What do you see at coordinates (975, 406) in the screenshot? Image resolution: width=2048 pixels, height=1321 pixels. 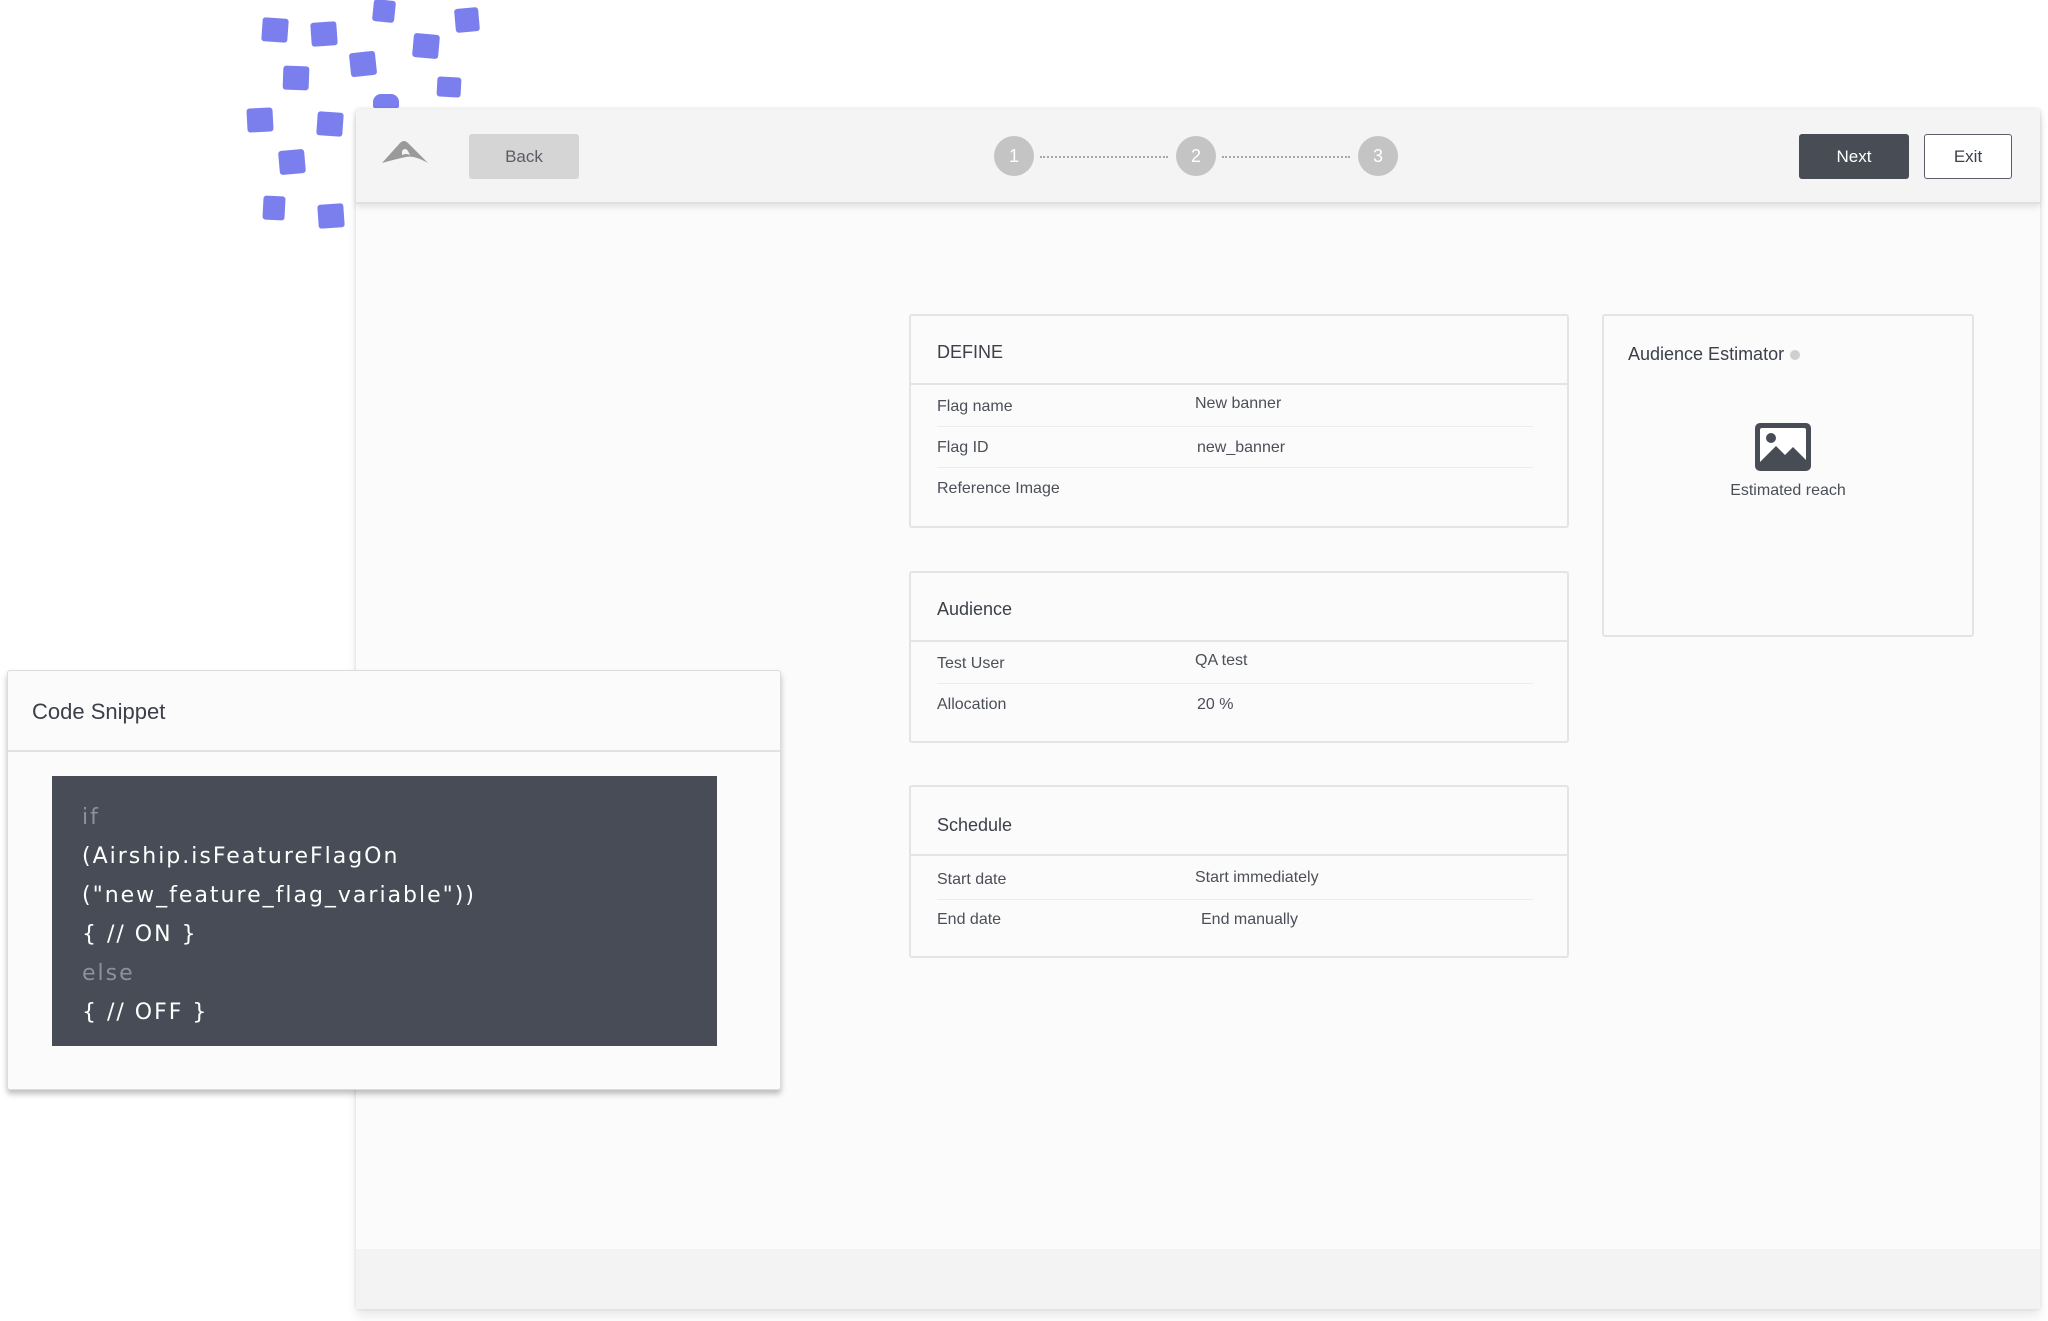 I see `flag-name-label: Flag name` at bounding box center [975, 406].